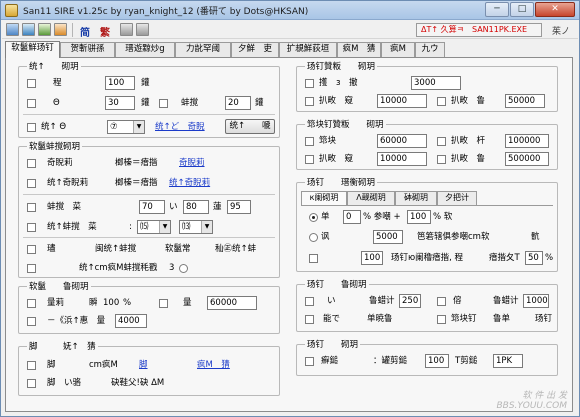  Describe the element at coordinates (120, 103) in the screenshot. I see `value-input: 30` at that location.